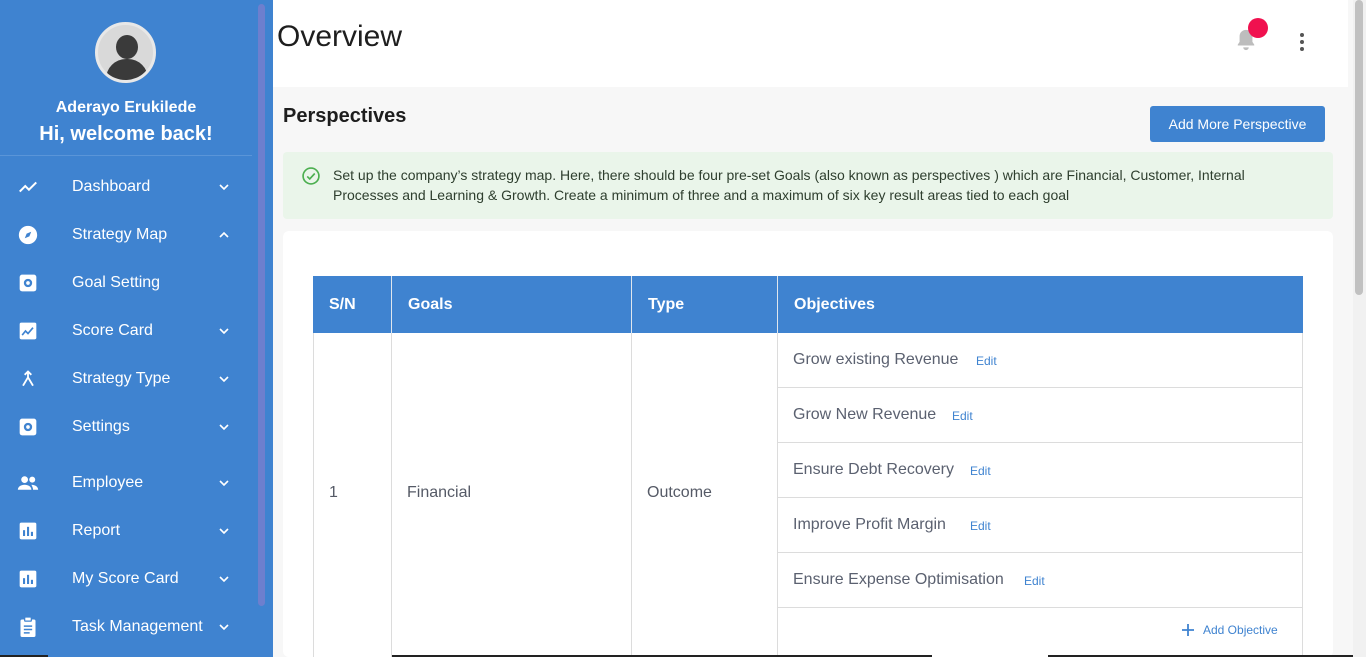 Image resolution: width=1366 pixels, height=657 pixels. What do you see at coordinates (1040, 525) in the screenshot?
I see `objective-row: Improve Profit Margin Edit` at bounding box center [1040, 525].